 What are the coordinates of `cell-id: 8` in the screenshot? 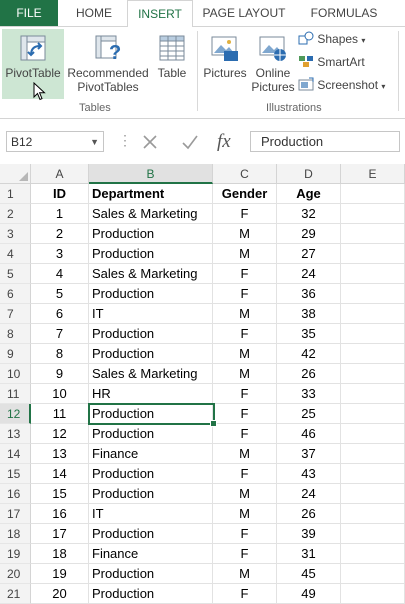 It's located at (60, 354).